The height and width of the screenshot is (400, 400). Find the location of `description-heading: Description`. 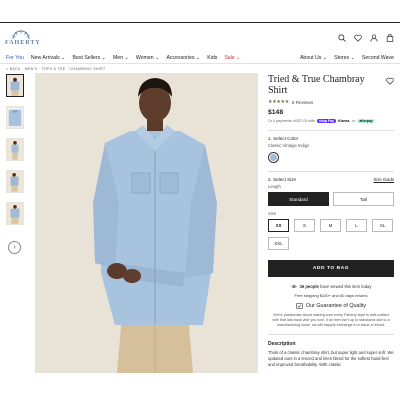

description-heading: Description is located at coordinates (282, 344).